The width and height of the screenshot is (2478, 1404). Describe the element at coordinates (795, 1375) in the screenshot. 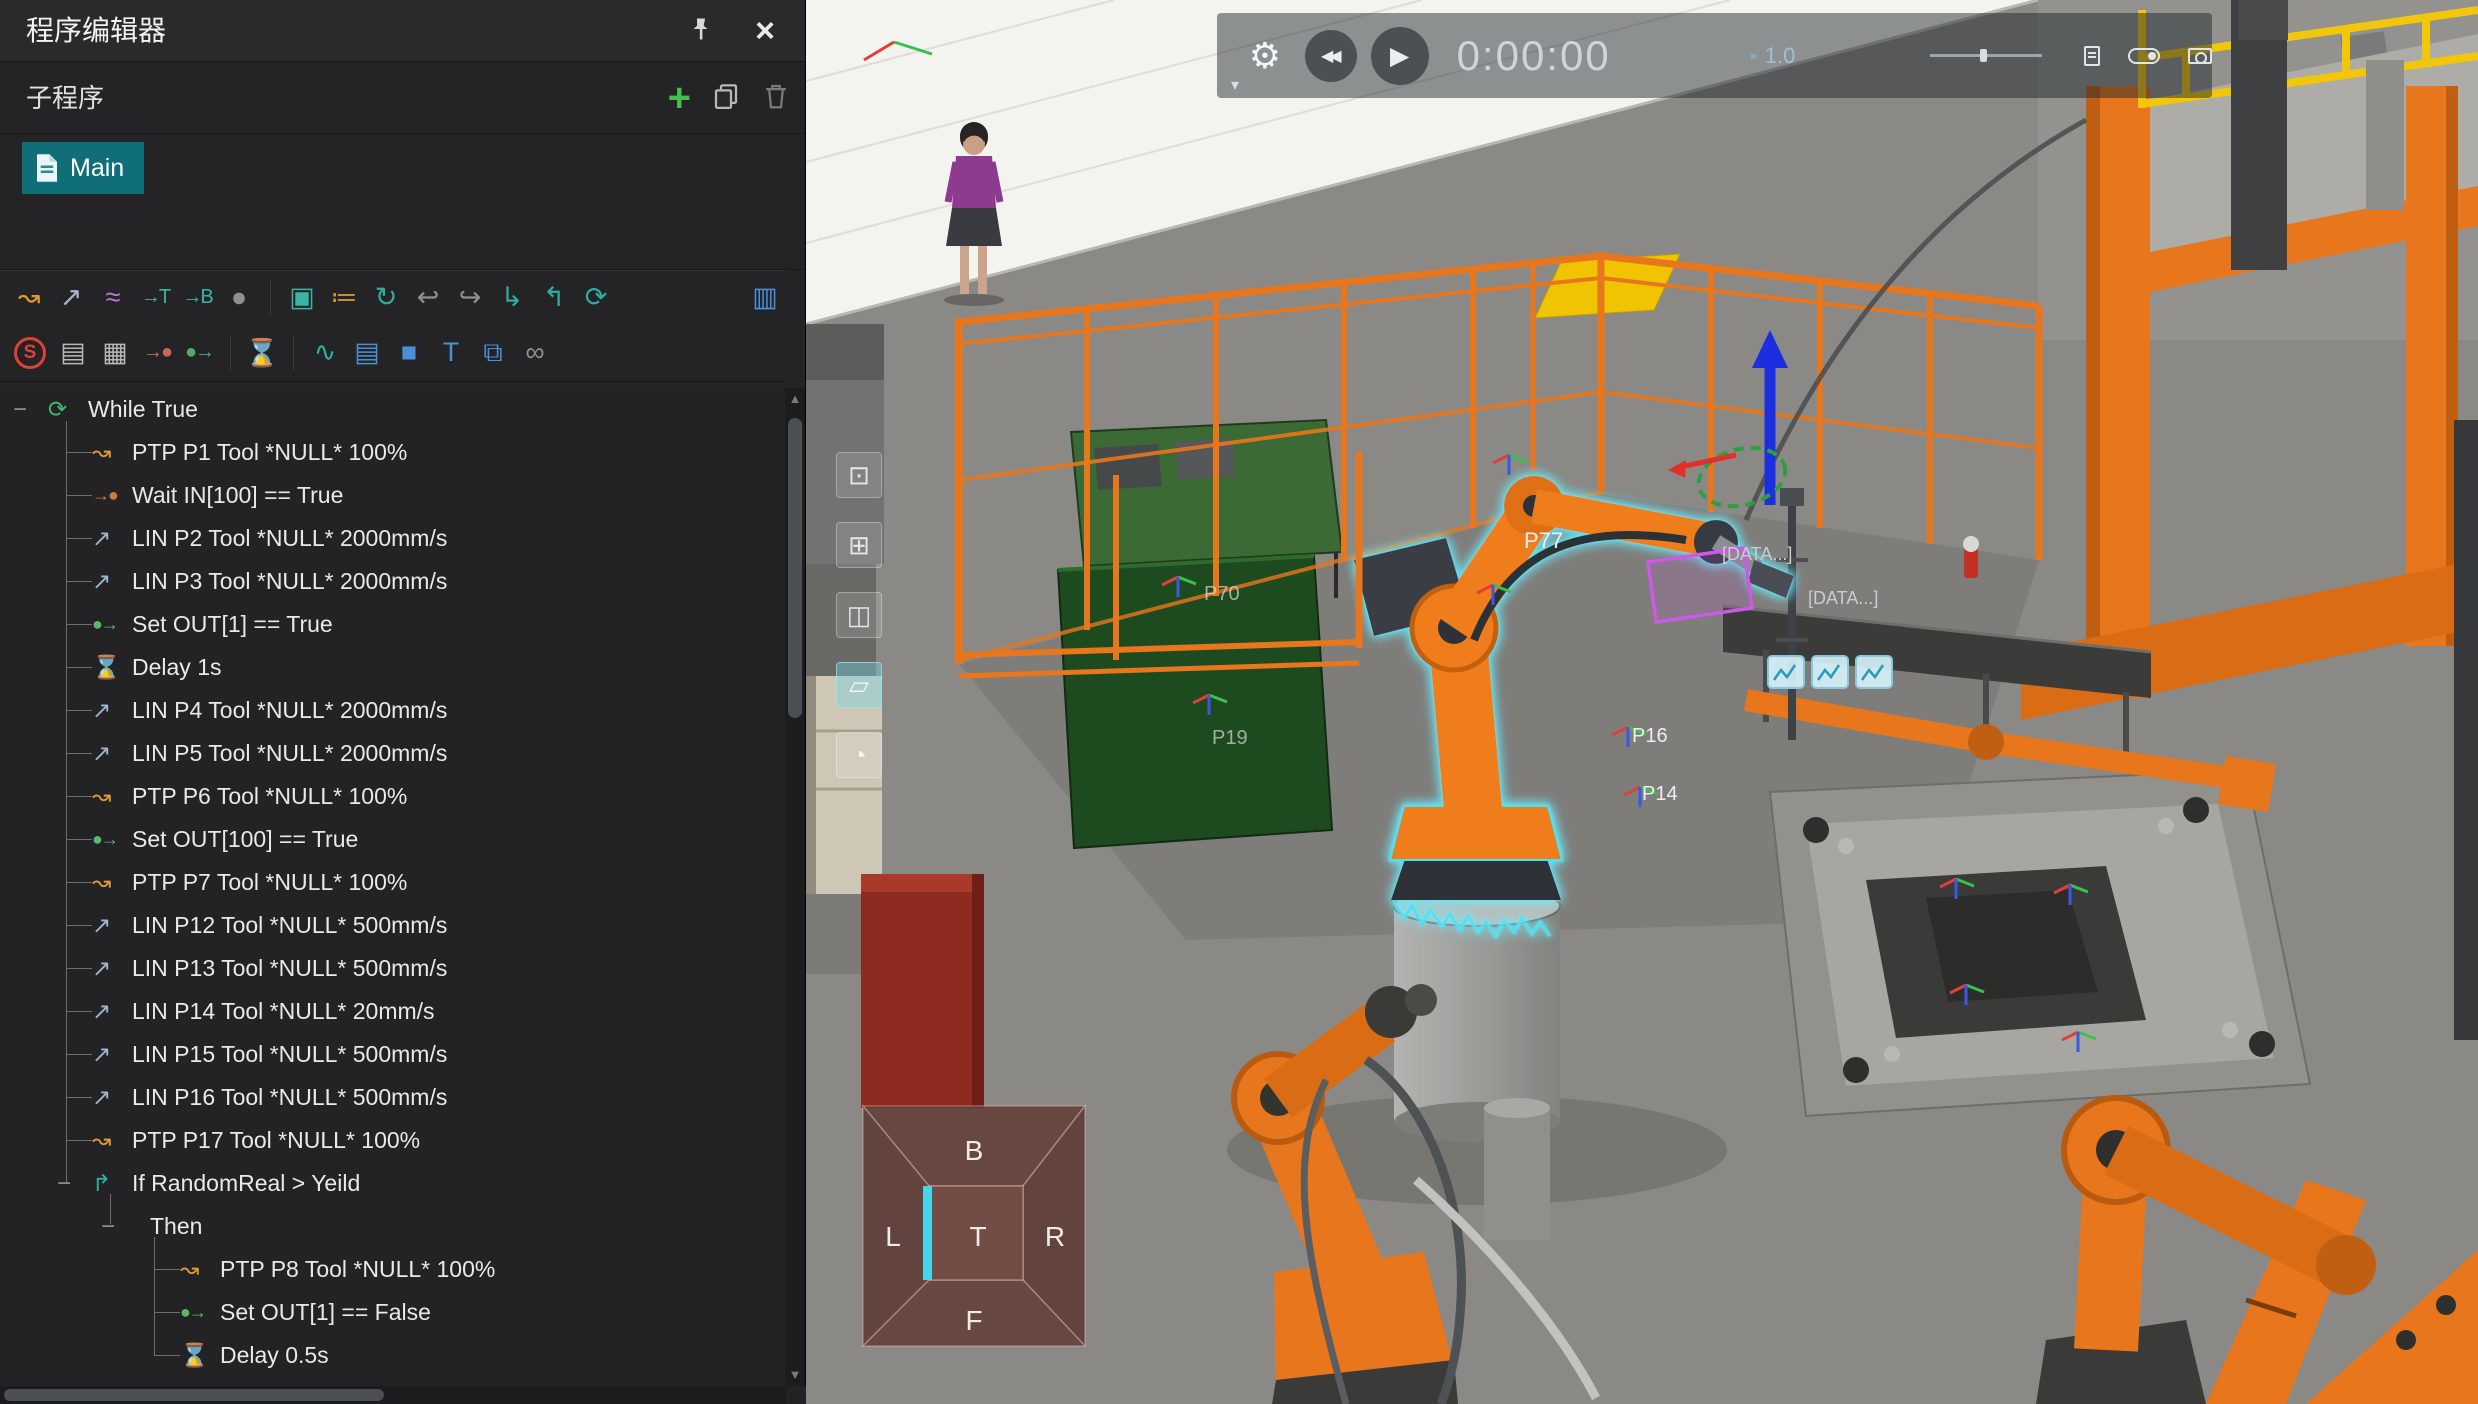

I see `scroll-down-icon: ▼` at that location.